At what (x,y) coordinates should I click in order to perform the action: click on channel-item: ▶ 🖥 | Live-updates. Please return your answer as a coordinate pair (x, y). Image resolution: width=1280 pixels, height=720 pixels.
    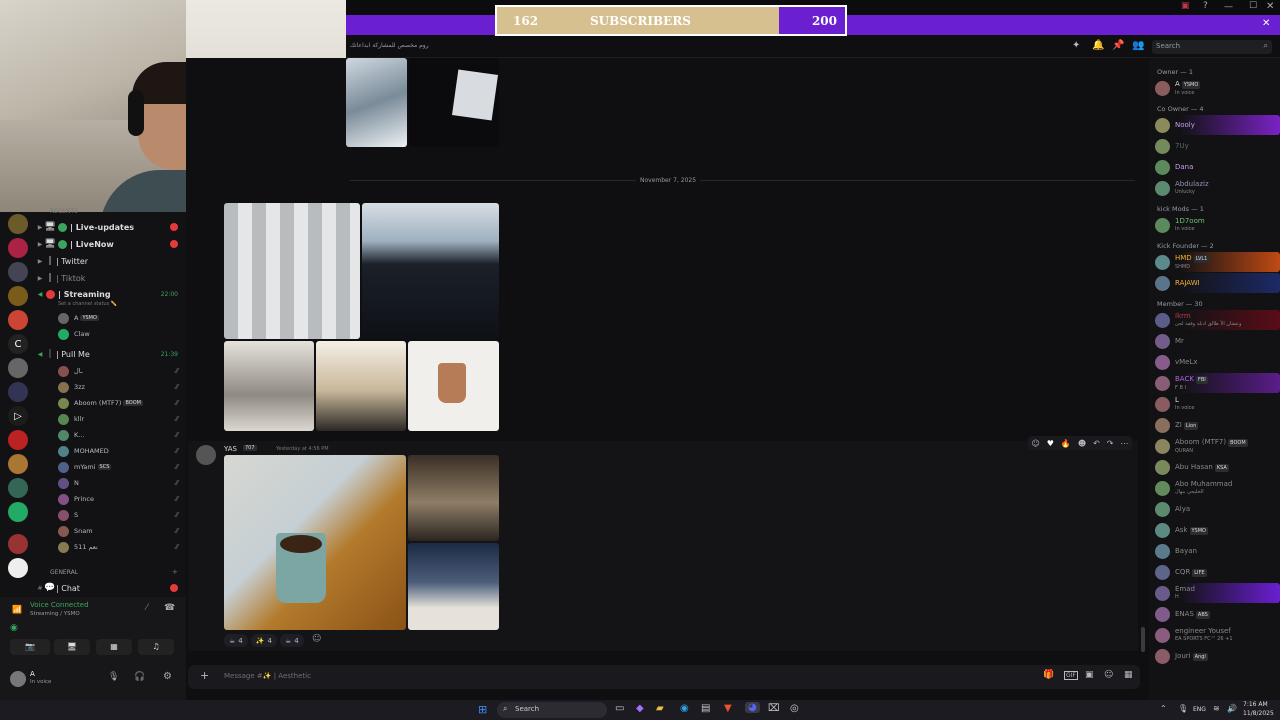
    Looking at the image, I should click on (111, 227).